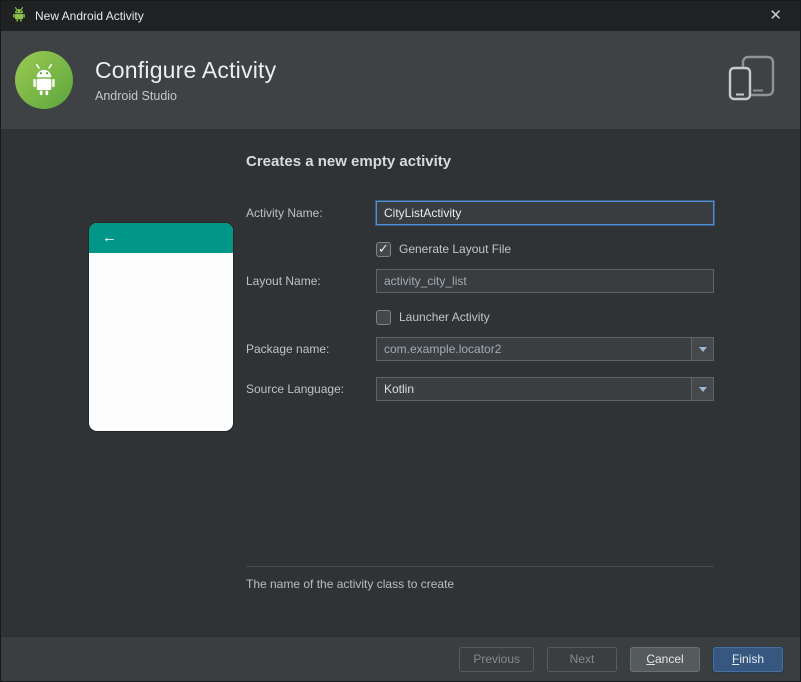 The height and width of the screenshot is (682, 801). Describe the element at coordinates (400, 658) in the screenshot. I see `button-bar: Previous Next Cancel Finish` at that location.